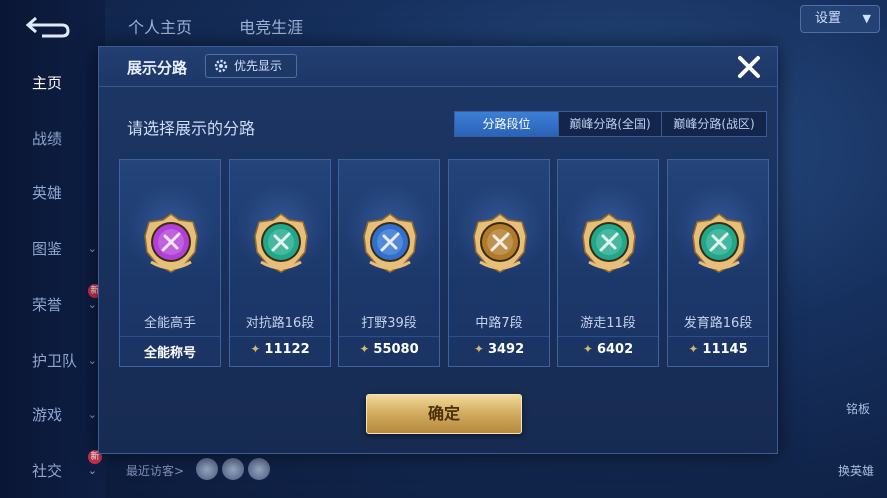 The width and height of the screenshot is (887, 498). What do you see at coordinates (608, 323) in the screenshot?
I see `lane-name: 游走11段` at bounding box center [608, 323].